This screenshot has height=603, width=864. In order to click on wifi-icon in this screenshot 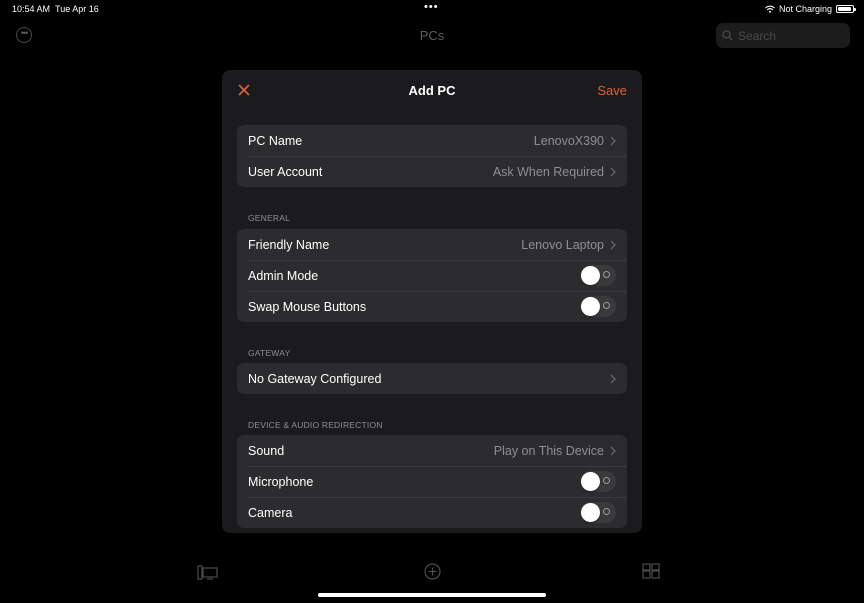, I will do `click(770, 9)`.